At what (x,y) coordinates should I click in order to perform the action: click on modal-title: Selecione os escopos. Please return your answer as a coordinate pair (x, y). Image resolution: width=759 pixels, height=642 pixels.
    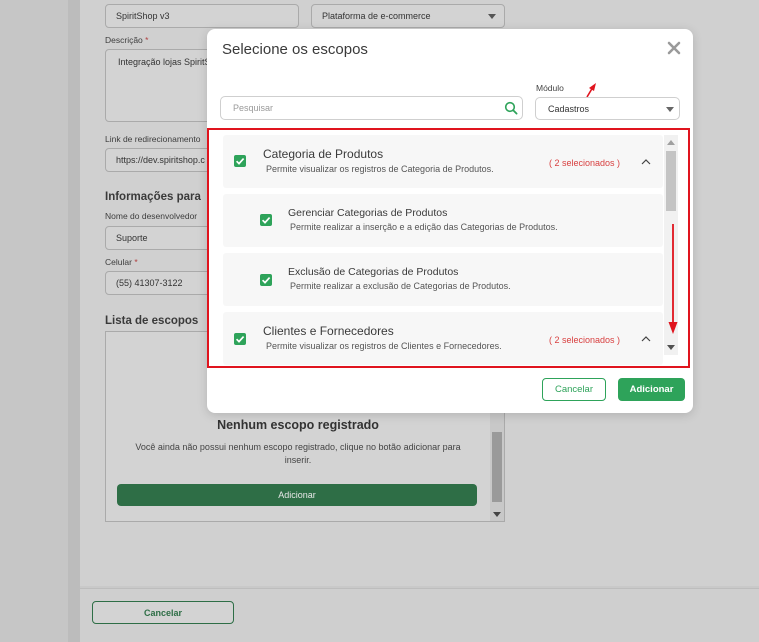
    Looking at the image, I should click on (295, 49).